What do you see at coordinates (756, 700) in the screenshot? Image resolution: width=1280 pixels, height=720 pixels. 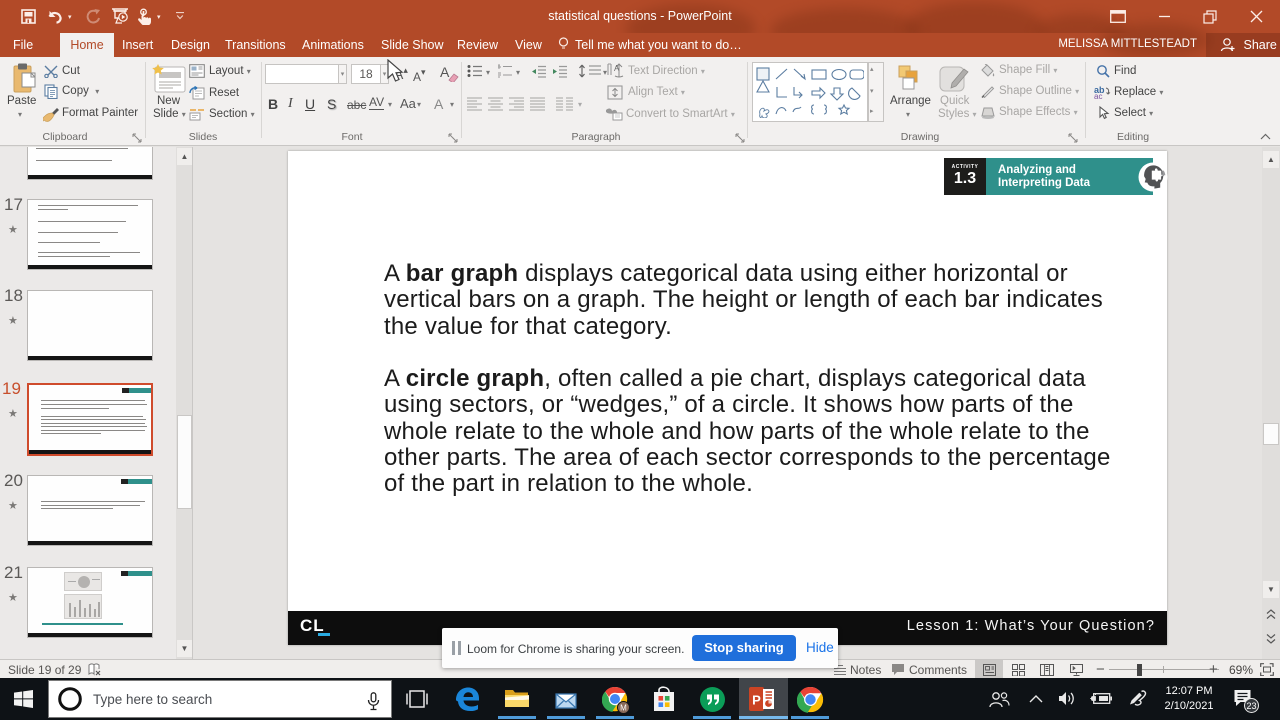 I see `svg-text: P` at bounding box center [756, 700].